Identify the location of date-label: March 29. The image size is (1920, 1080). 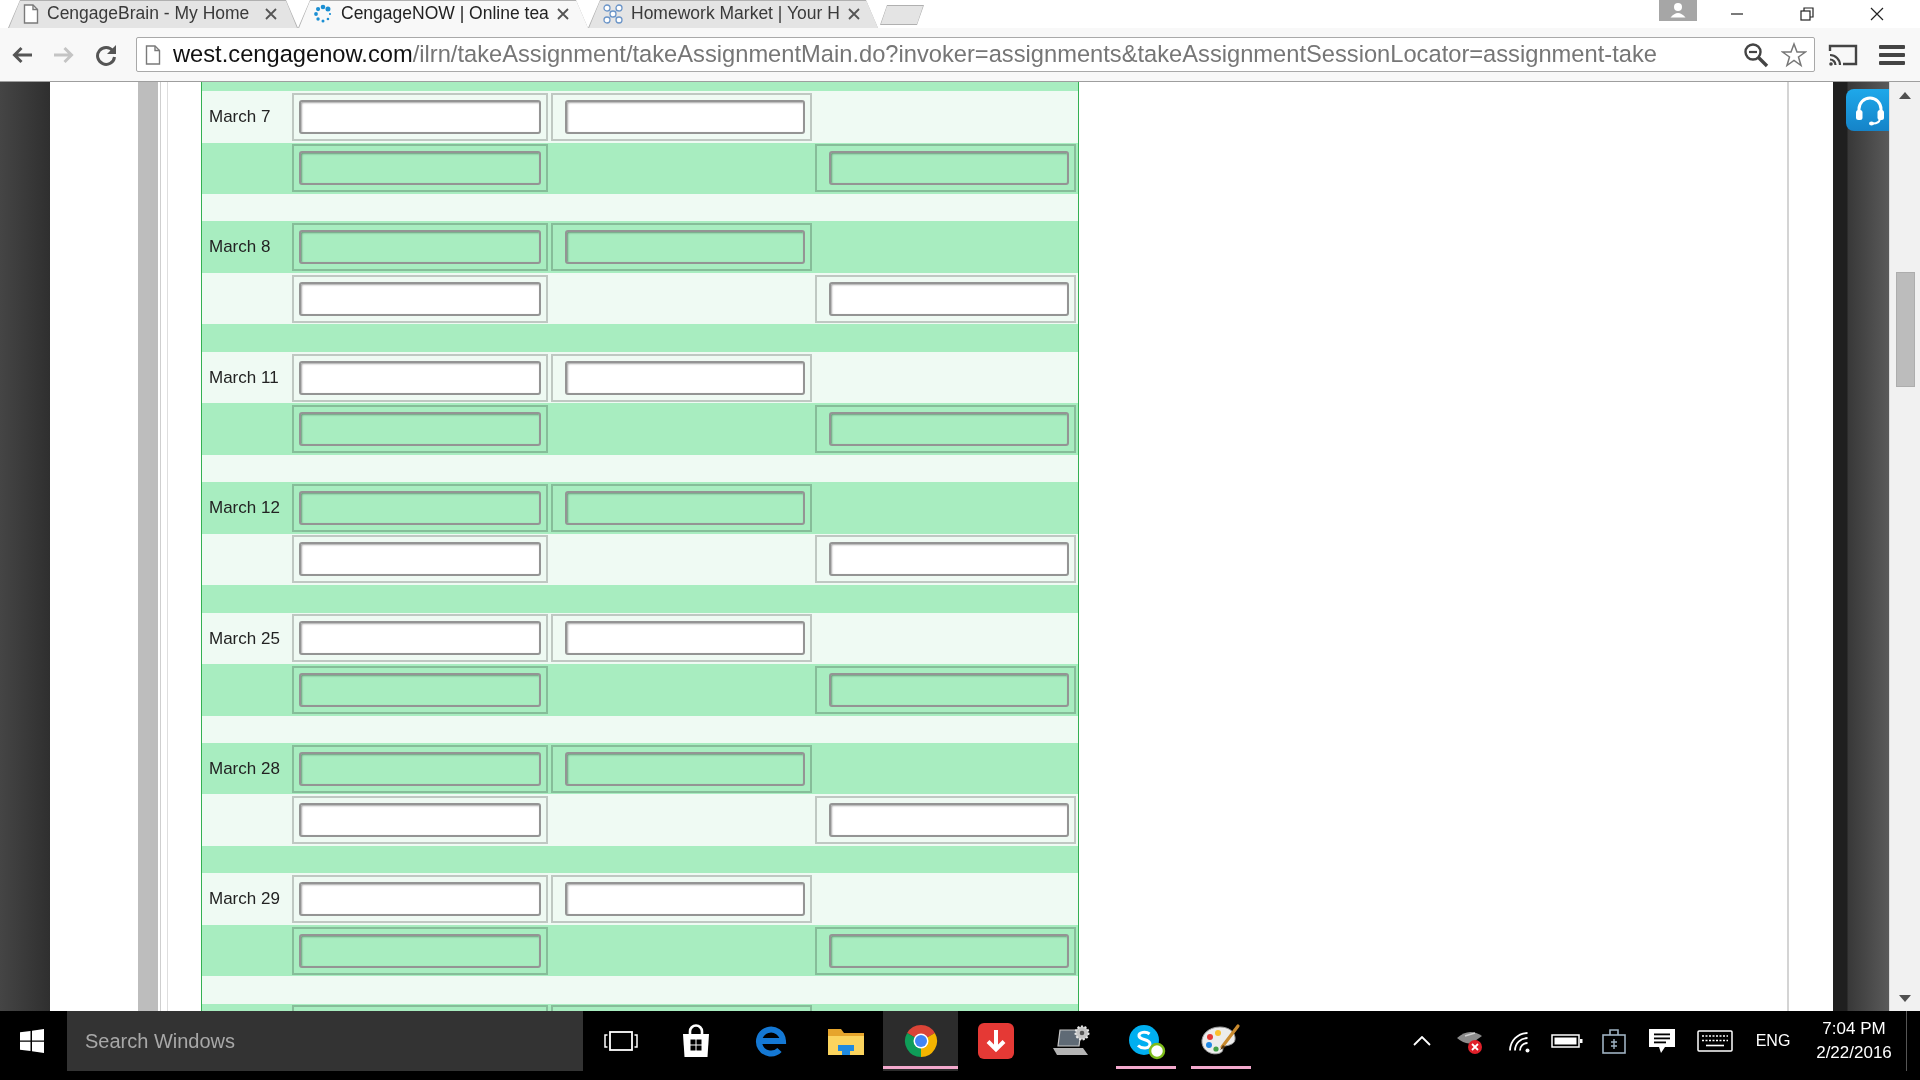
(244, 899).